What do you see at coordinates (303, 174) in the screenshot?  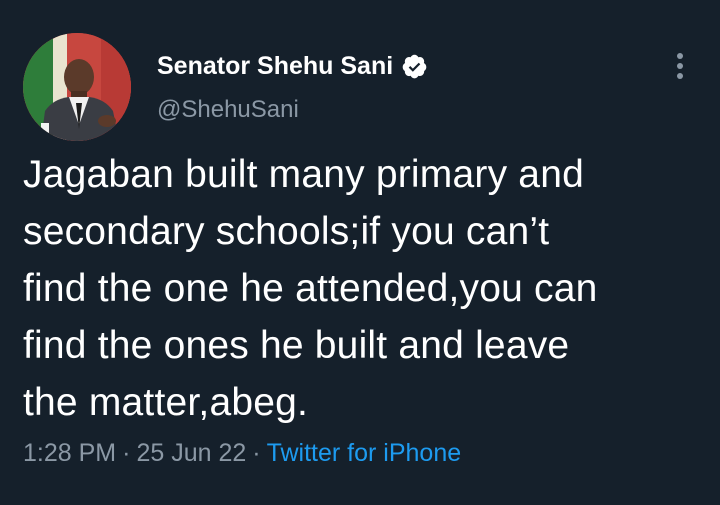 I see `tweet-text-line: Jagaban built many primary and` at bounding box center [303, 174].